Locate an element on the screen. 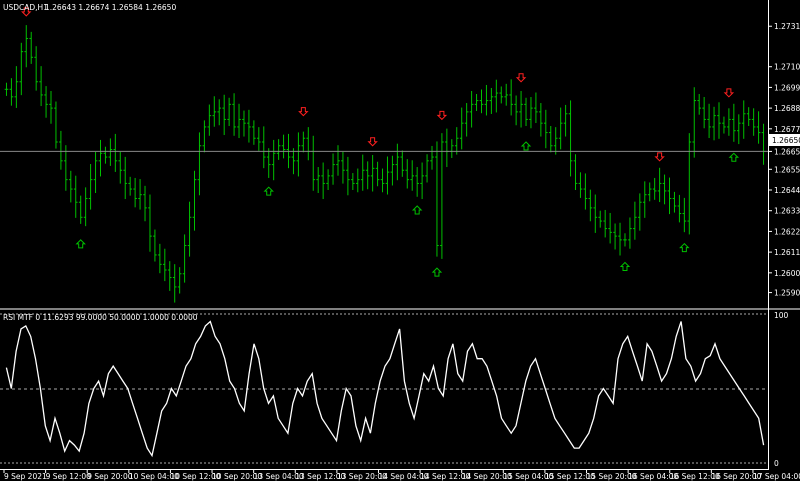  x-tick-label: 17 Sep 04:00 is located at coordinates (776, 476).